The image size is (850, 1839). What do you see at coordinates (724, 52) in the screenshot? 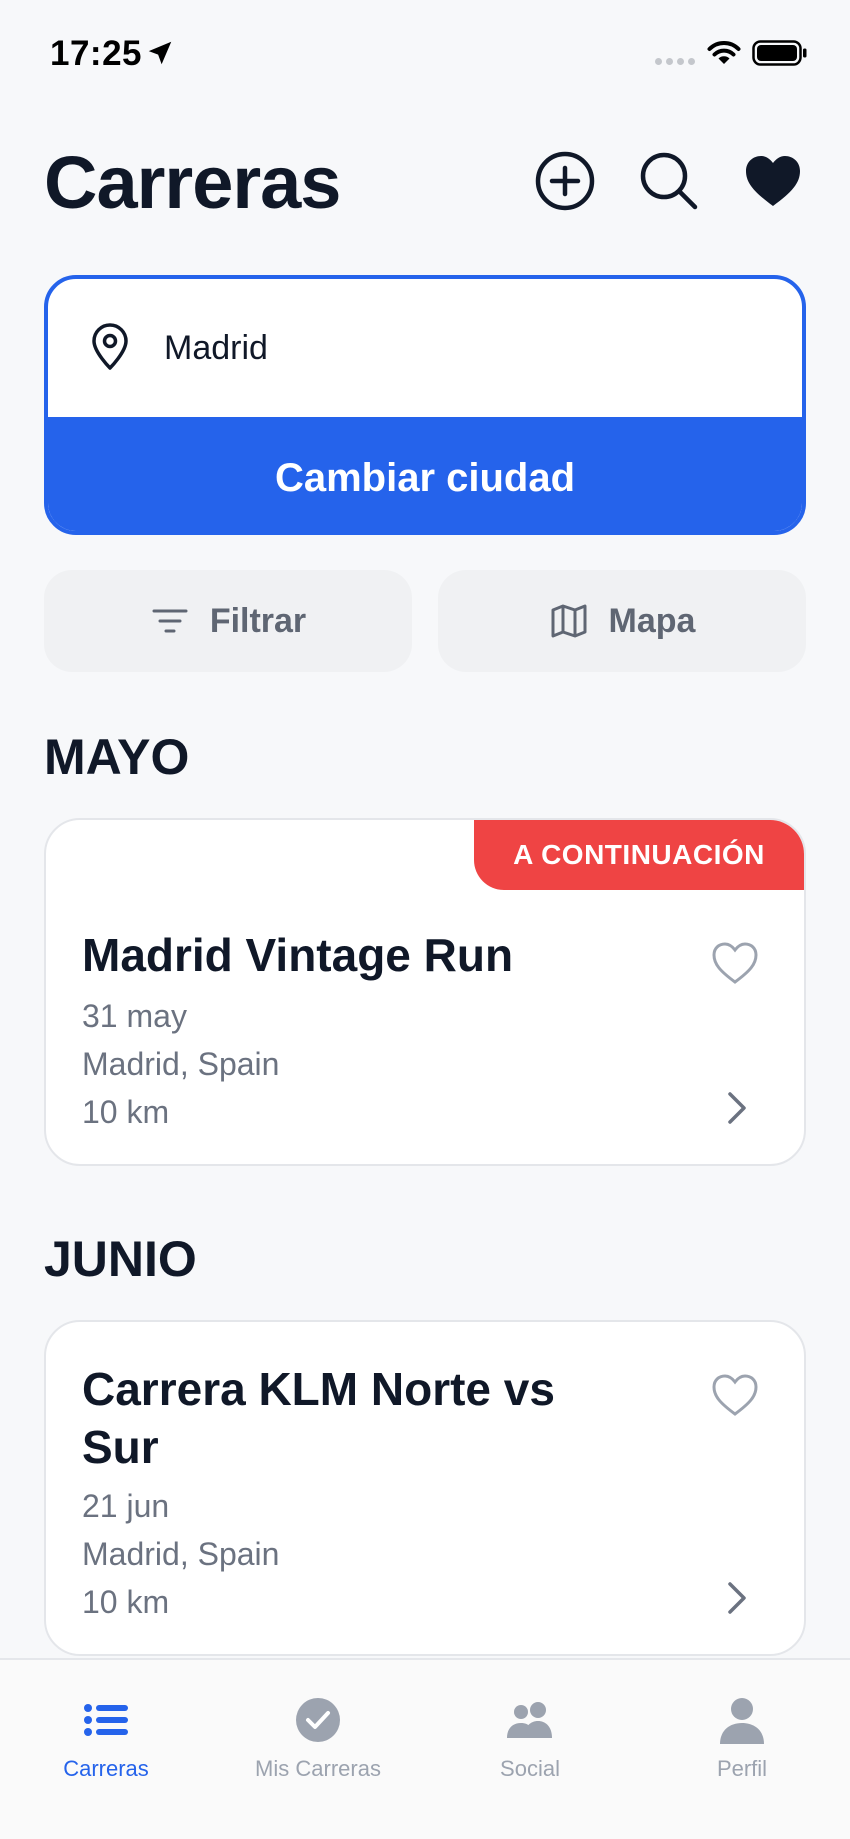
I see `wifi-icon` at bounding box center [724, 52].